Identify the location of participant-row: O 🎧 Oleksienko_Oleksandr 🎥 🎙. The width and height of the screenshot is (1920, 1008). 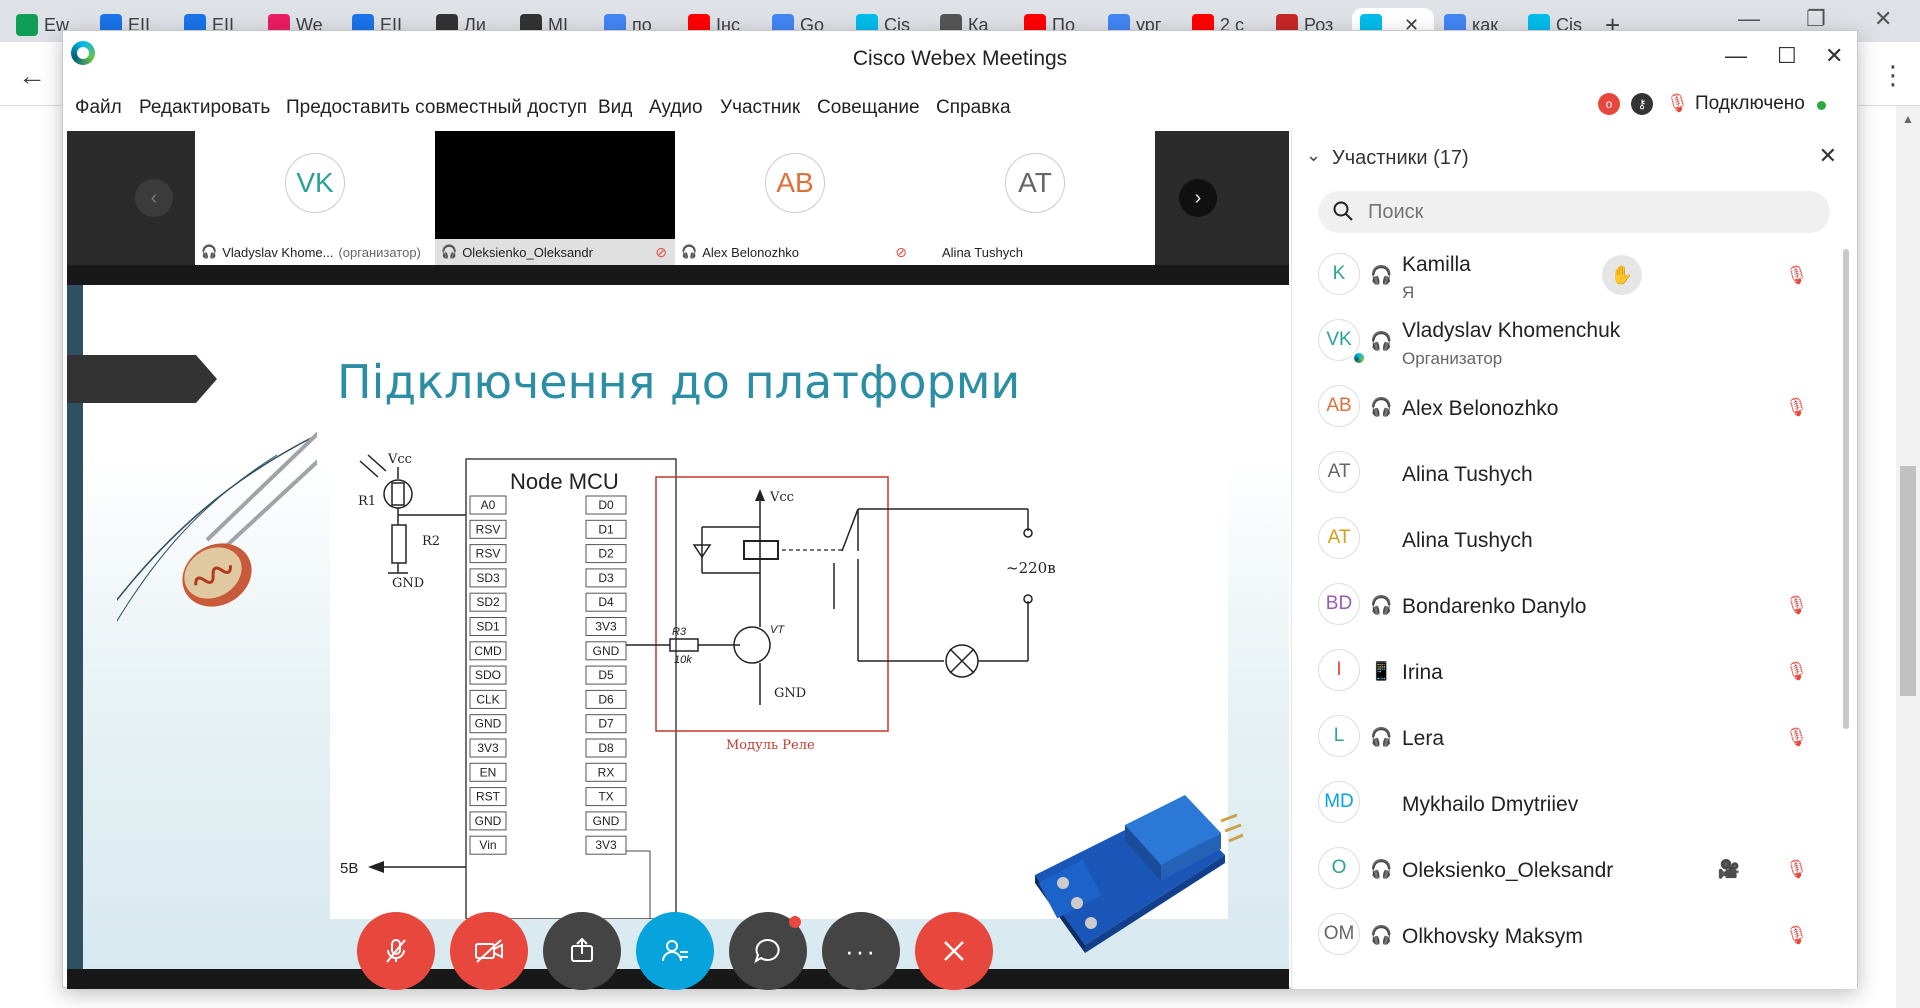
(1568, 870).